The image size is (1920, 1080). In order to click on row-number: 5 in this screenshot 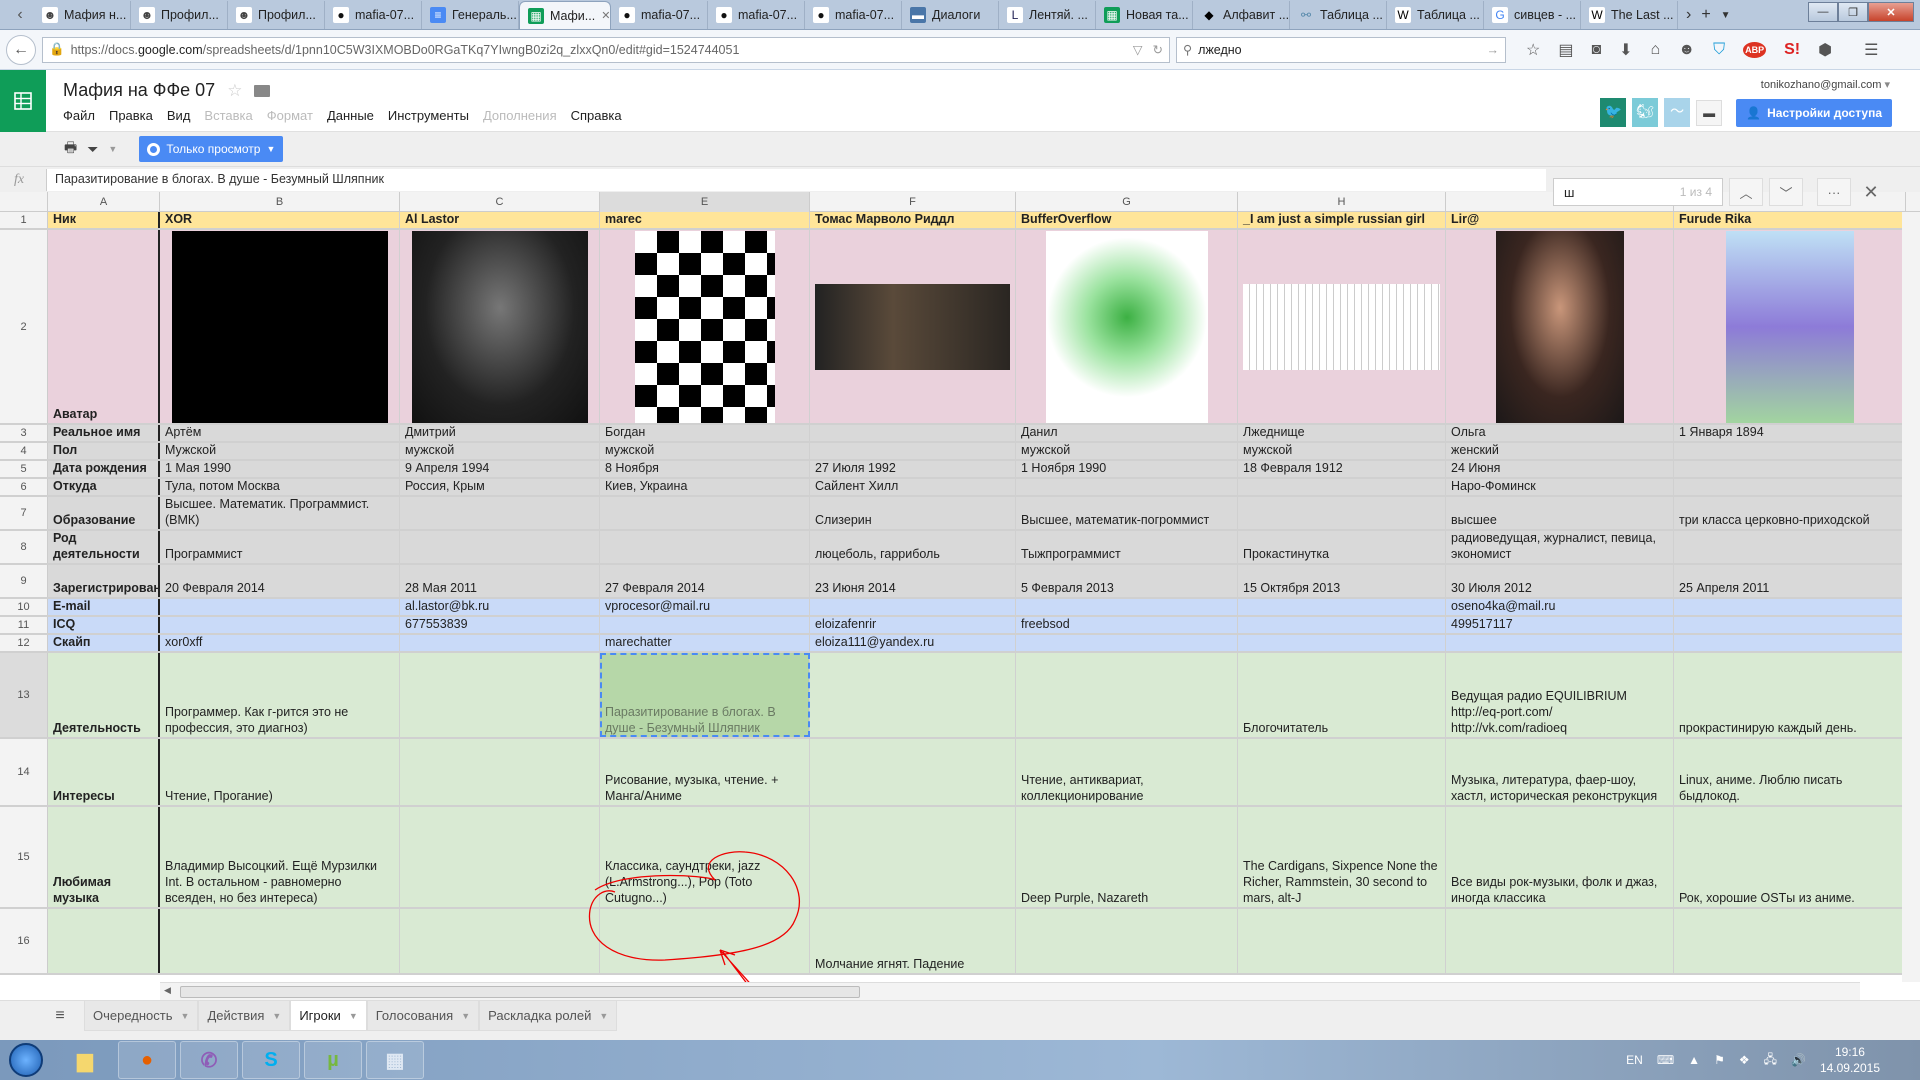, I will do `click(24, 469)`.